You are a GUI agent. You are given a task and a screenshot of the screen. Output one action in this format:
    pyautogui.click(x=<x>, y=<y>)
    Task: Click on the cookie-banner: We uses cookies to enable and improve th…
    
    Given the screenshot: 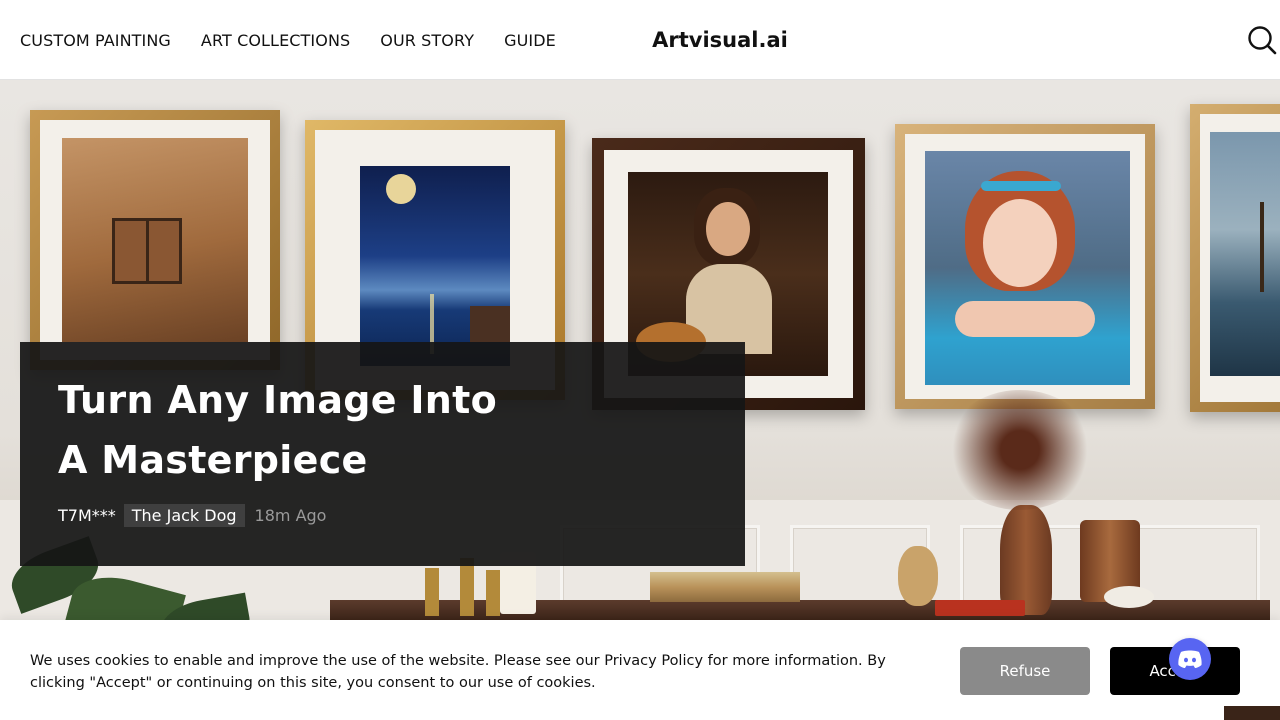 What is the action you would take?
    pyautogui.click(x=640, y=670)
    